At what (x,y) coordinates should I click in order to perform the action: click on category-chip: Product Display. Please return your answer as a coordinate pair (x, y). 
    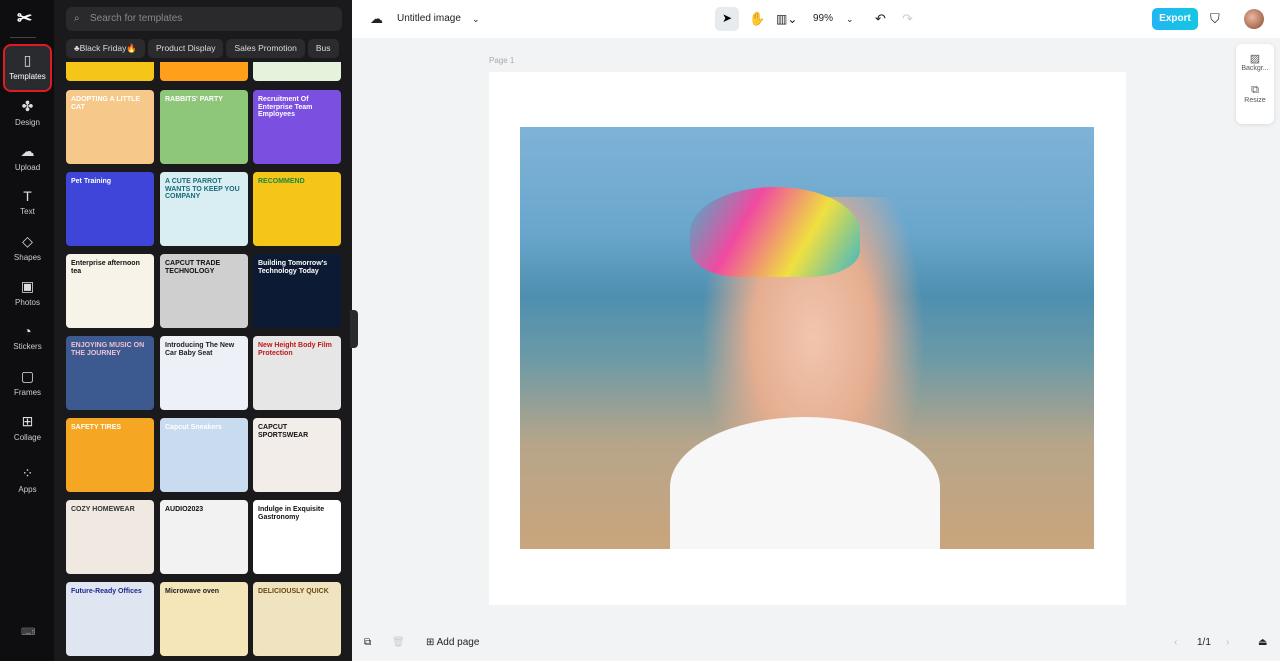
    Looking at the image, I should click on (185, 48).